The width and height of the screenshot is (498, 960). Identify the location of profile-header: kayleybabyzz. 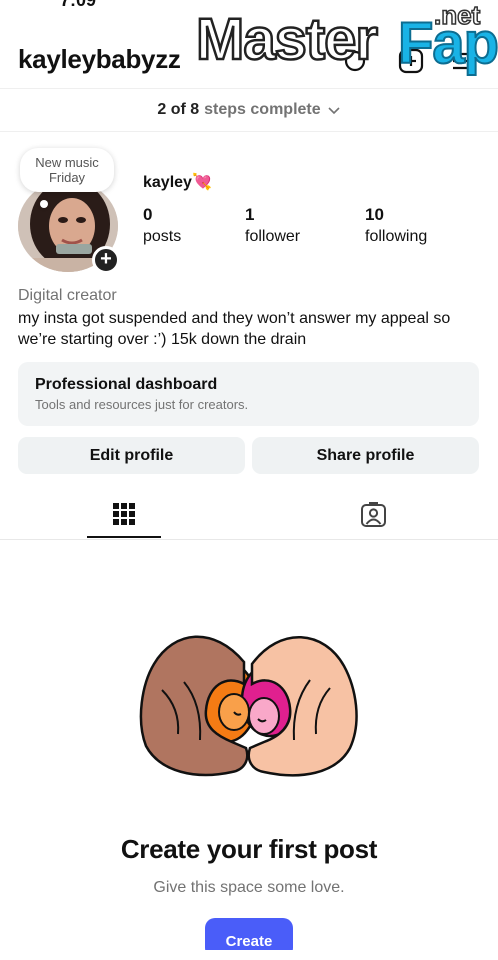
(249, 59).